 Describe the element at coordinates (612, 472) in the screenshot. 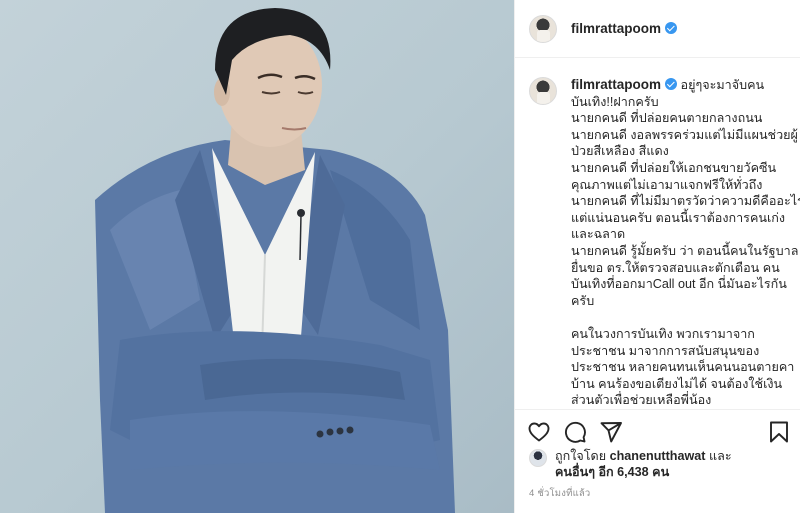

I see `likes-count-link: คนอื่นๆ อีก 6,438 คน` at that location.